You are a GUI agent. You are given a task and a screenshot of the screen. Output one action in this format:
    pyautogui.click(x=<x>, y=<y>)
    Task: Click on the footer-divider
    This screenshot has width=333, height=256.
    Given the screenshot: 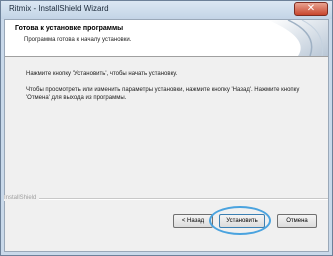 What is the action you would take?
    pyautogui.click(x=177, y=199)
    